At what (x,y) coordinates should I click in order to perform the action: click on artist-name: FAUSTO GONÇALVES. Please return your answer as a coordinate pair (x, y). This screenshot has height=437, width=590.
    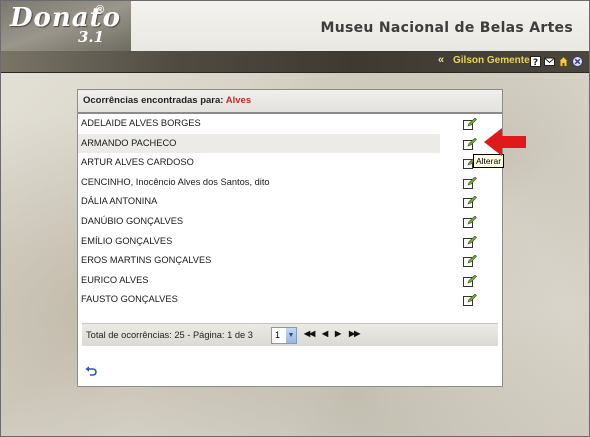
    Looking at the image, I should click on (129, 299).